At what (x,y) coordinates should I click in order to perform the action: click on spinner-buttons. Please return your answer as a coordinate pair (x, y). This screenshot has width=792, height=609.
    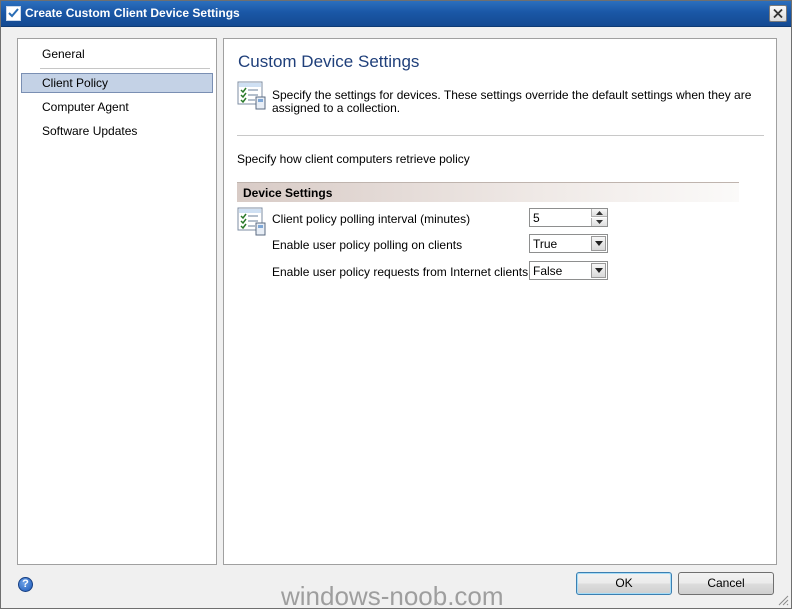
    Looking at the image, I should click on (599, 217).